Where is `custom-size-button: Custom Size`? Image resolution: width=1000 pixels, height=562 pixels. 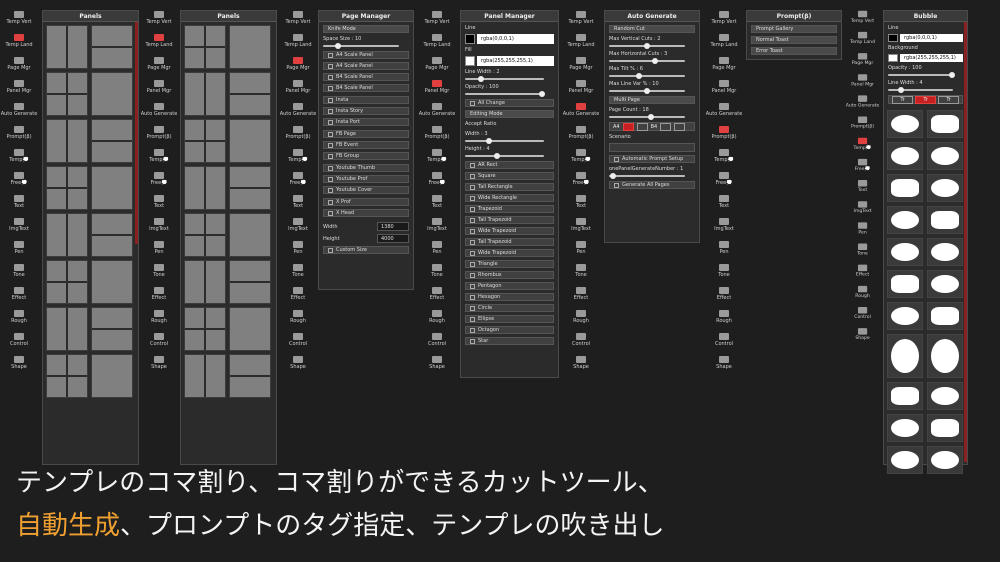 custom-size-button: Custom Size is located at coordinates (366, 250).